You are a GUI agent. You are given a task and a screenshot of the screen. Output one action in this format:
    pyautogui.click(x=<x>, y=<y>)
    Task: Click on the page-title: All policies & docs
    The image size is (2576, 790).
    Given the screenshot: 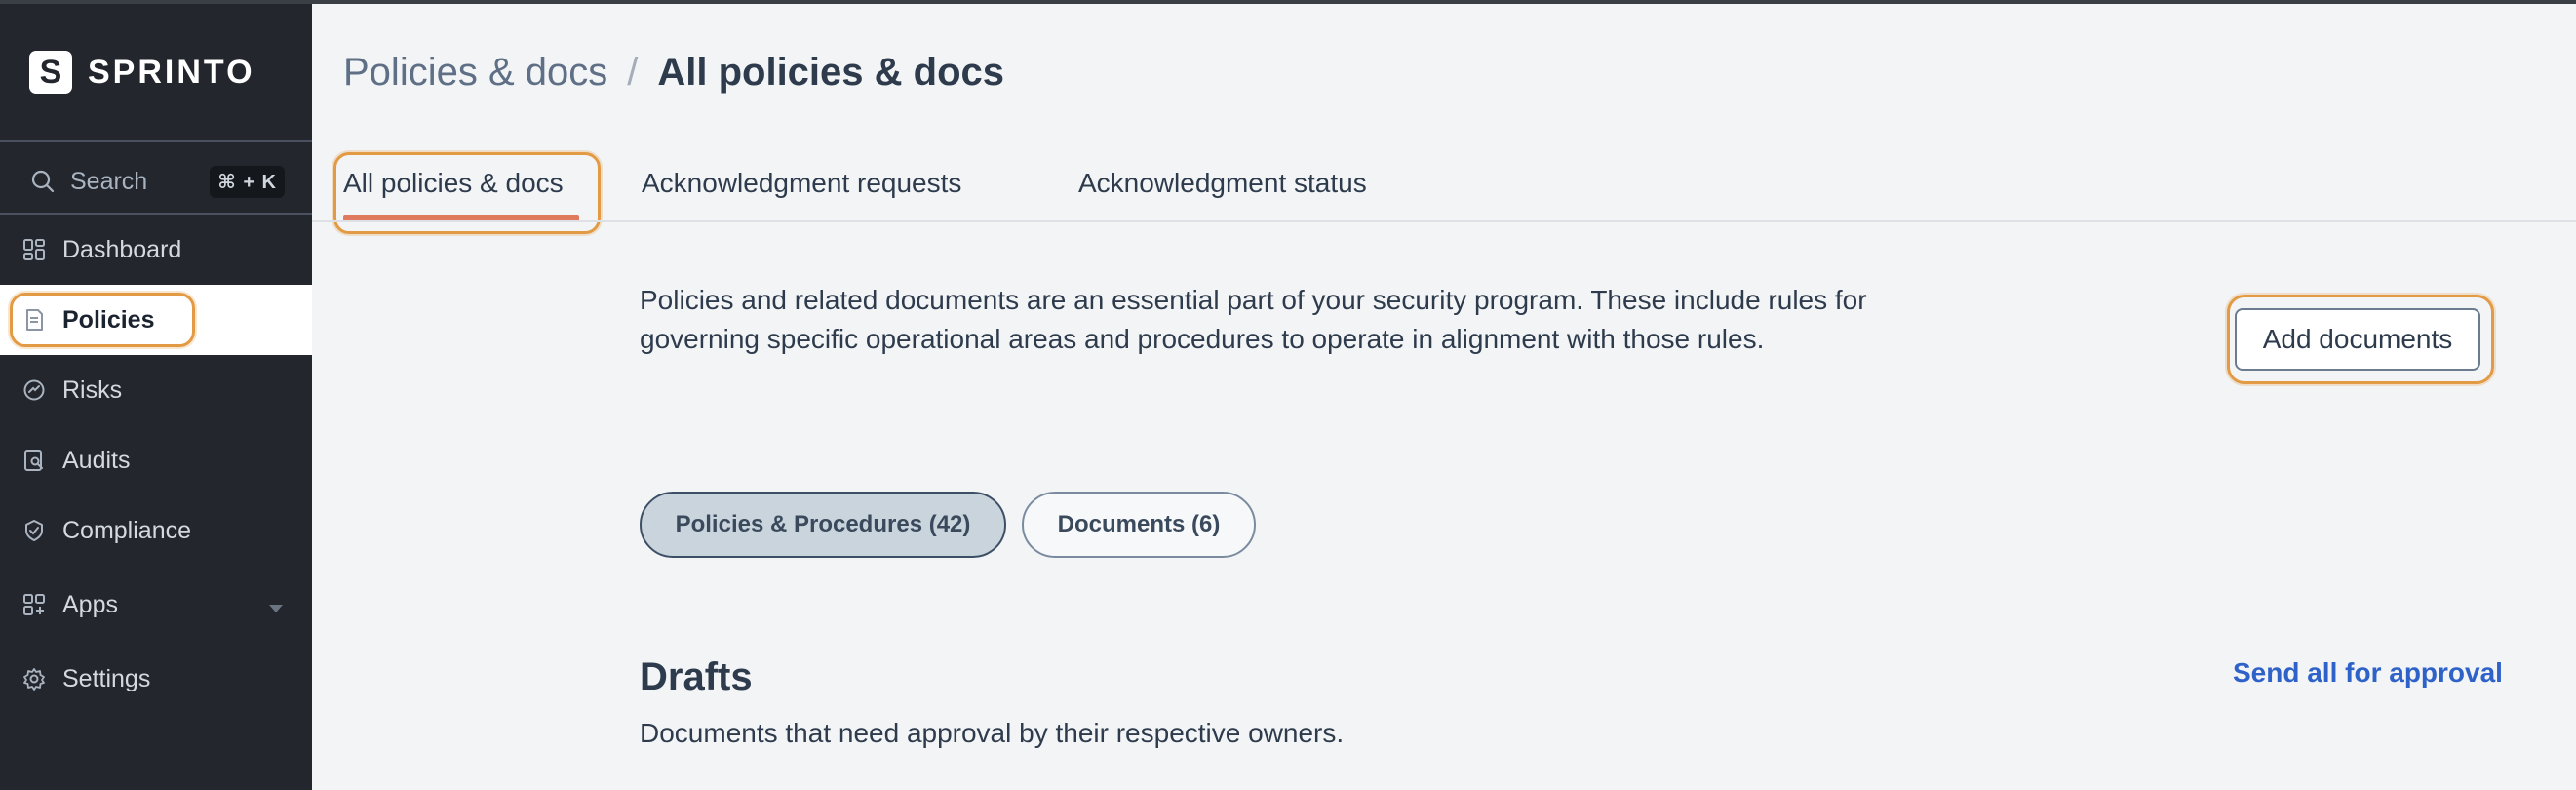 What is the action you would take?
    pyautogui.click(x=831, y=72)
    